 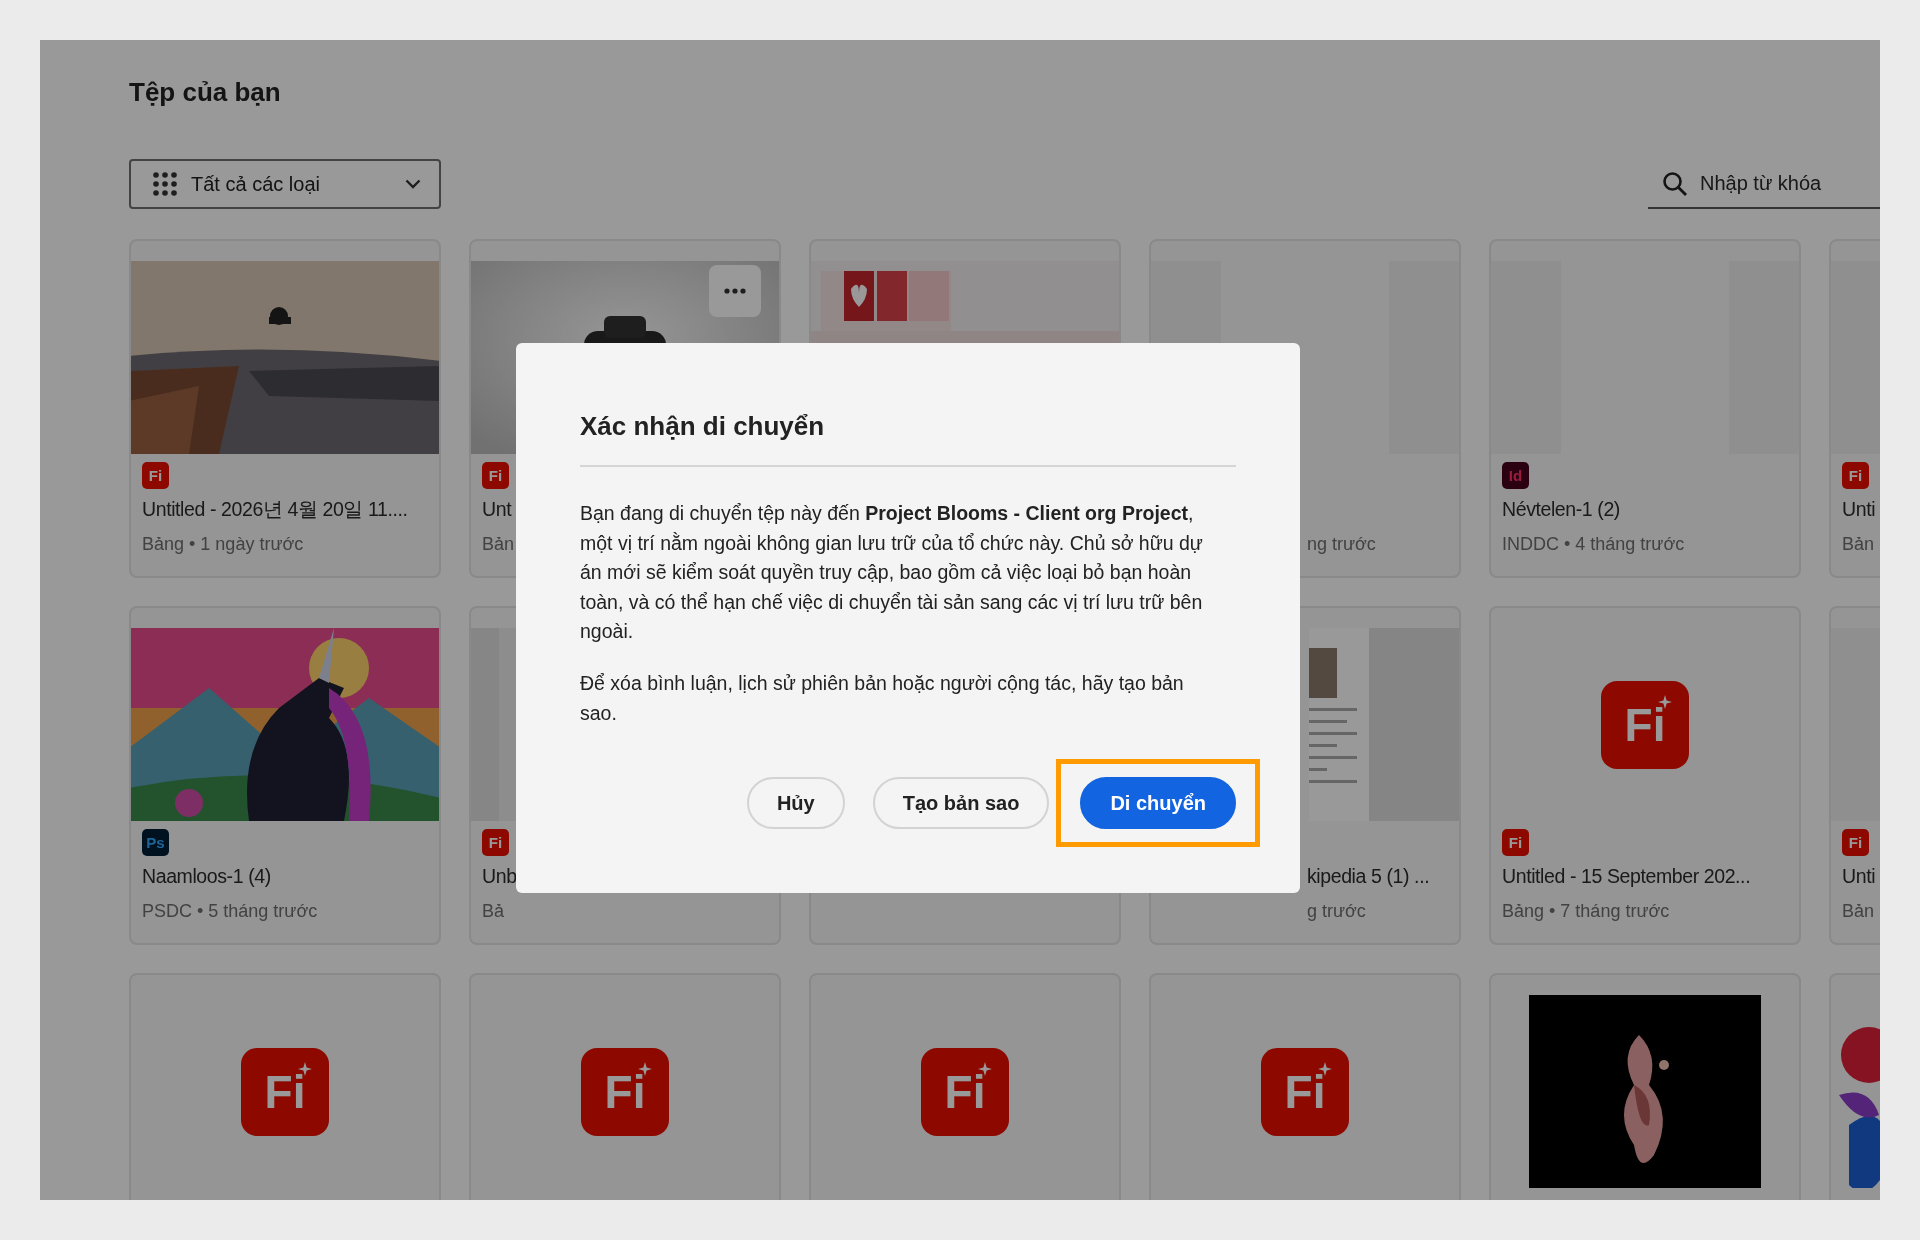 I want to click on dialog-button: Tạo bản sao, so click(x=961, y=803).